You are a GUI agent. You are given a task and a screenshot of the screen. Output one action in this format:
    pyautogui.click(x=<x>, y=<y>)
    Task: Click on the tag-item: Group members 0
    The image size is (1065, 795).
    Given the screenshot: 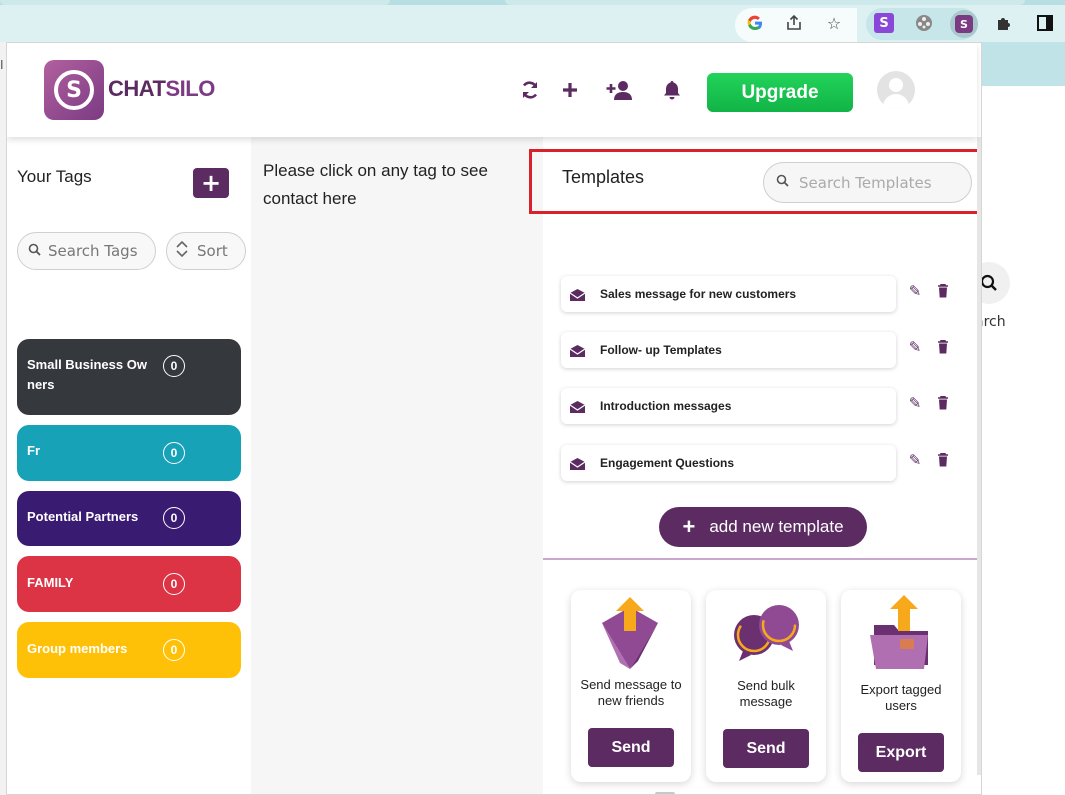 What is the action you would take?
    pyautogui.click(x=129, y=650)
    